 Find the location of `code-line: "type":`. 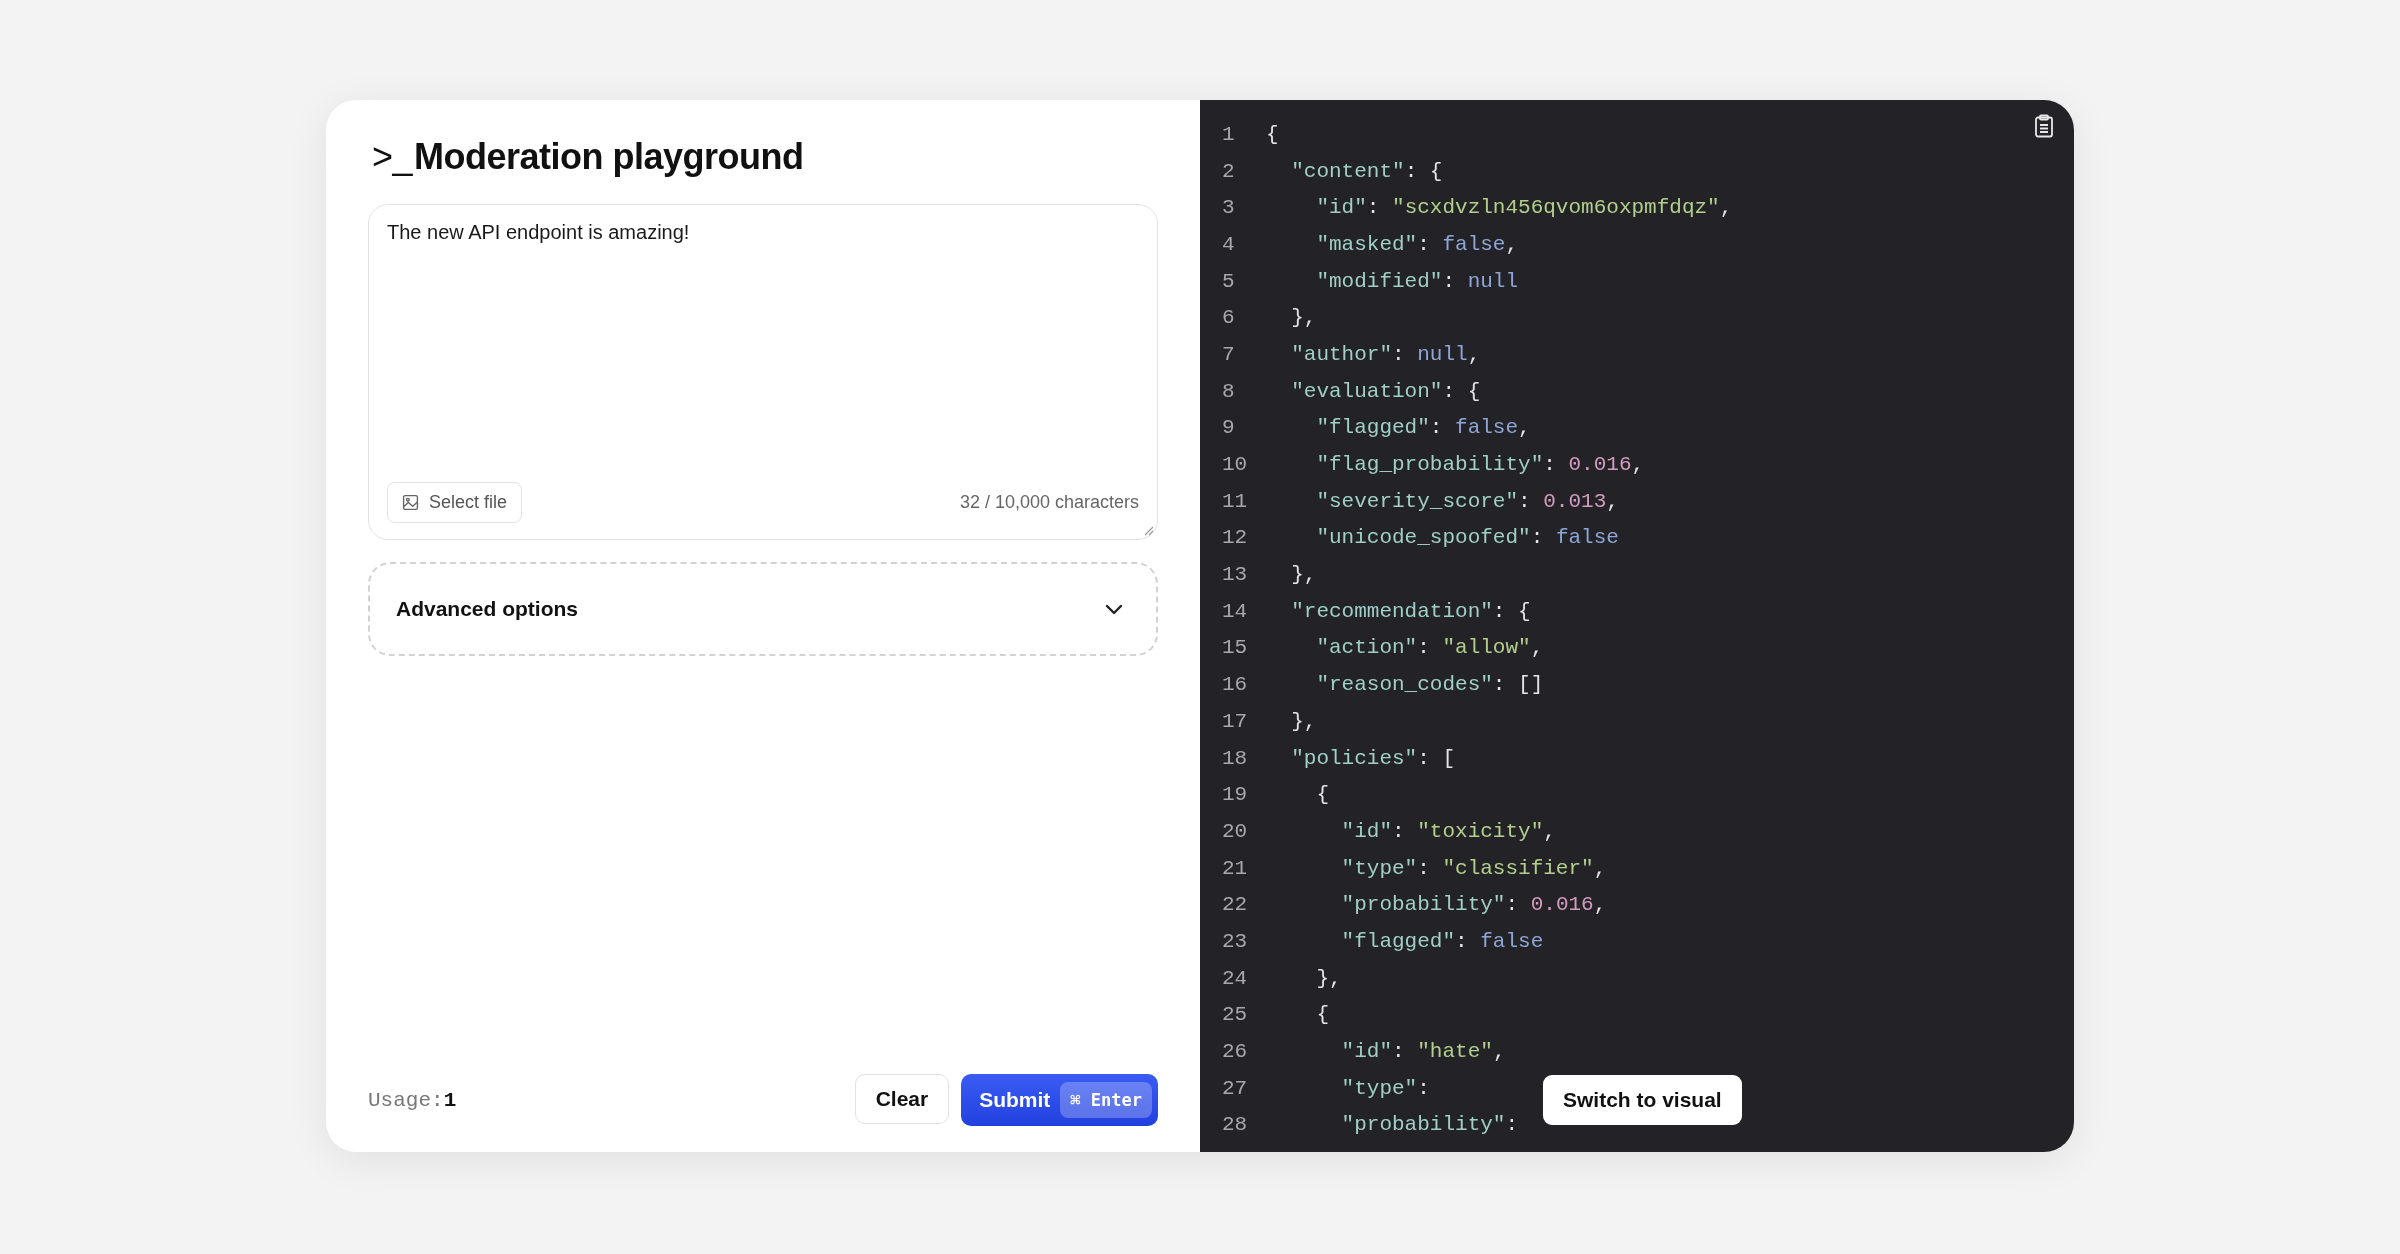

code-line: "type": is located at coordinates (1385, 1088).